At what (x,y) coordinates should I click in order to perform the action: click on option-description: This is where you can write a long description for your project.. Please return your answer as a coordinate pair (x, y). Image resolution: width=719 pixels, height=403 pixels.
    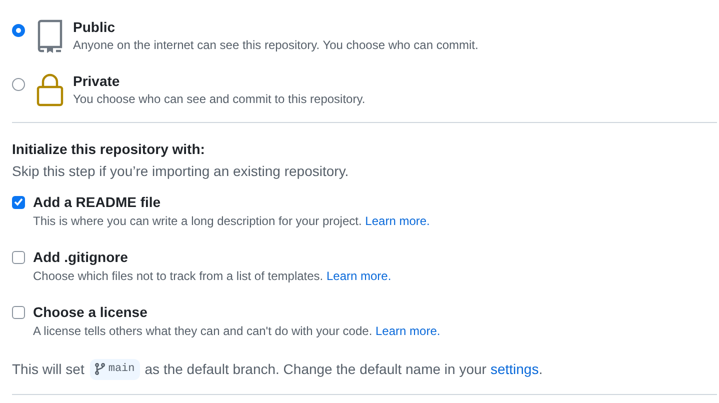
    Looking at the image, I should click on (197, 221).